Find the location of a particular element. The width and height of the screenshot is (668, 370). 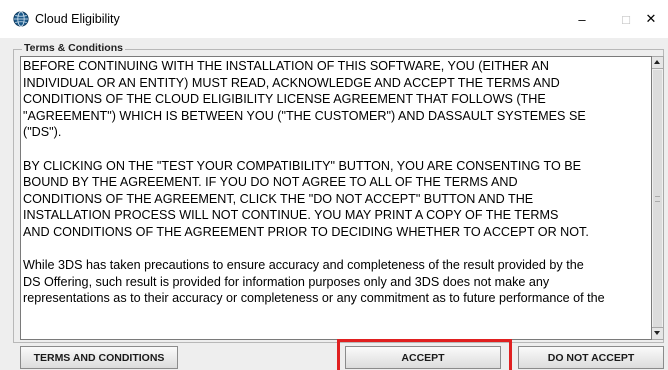

vertical-scrollbar is located at coordinates (658, 198).